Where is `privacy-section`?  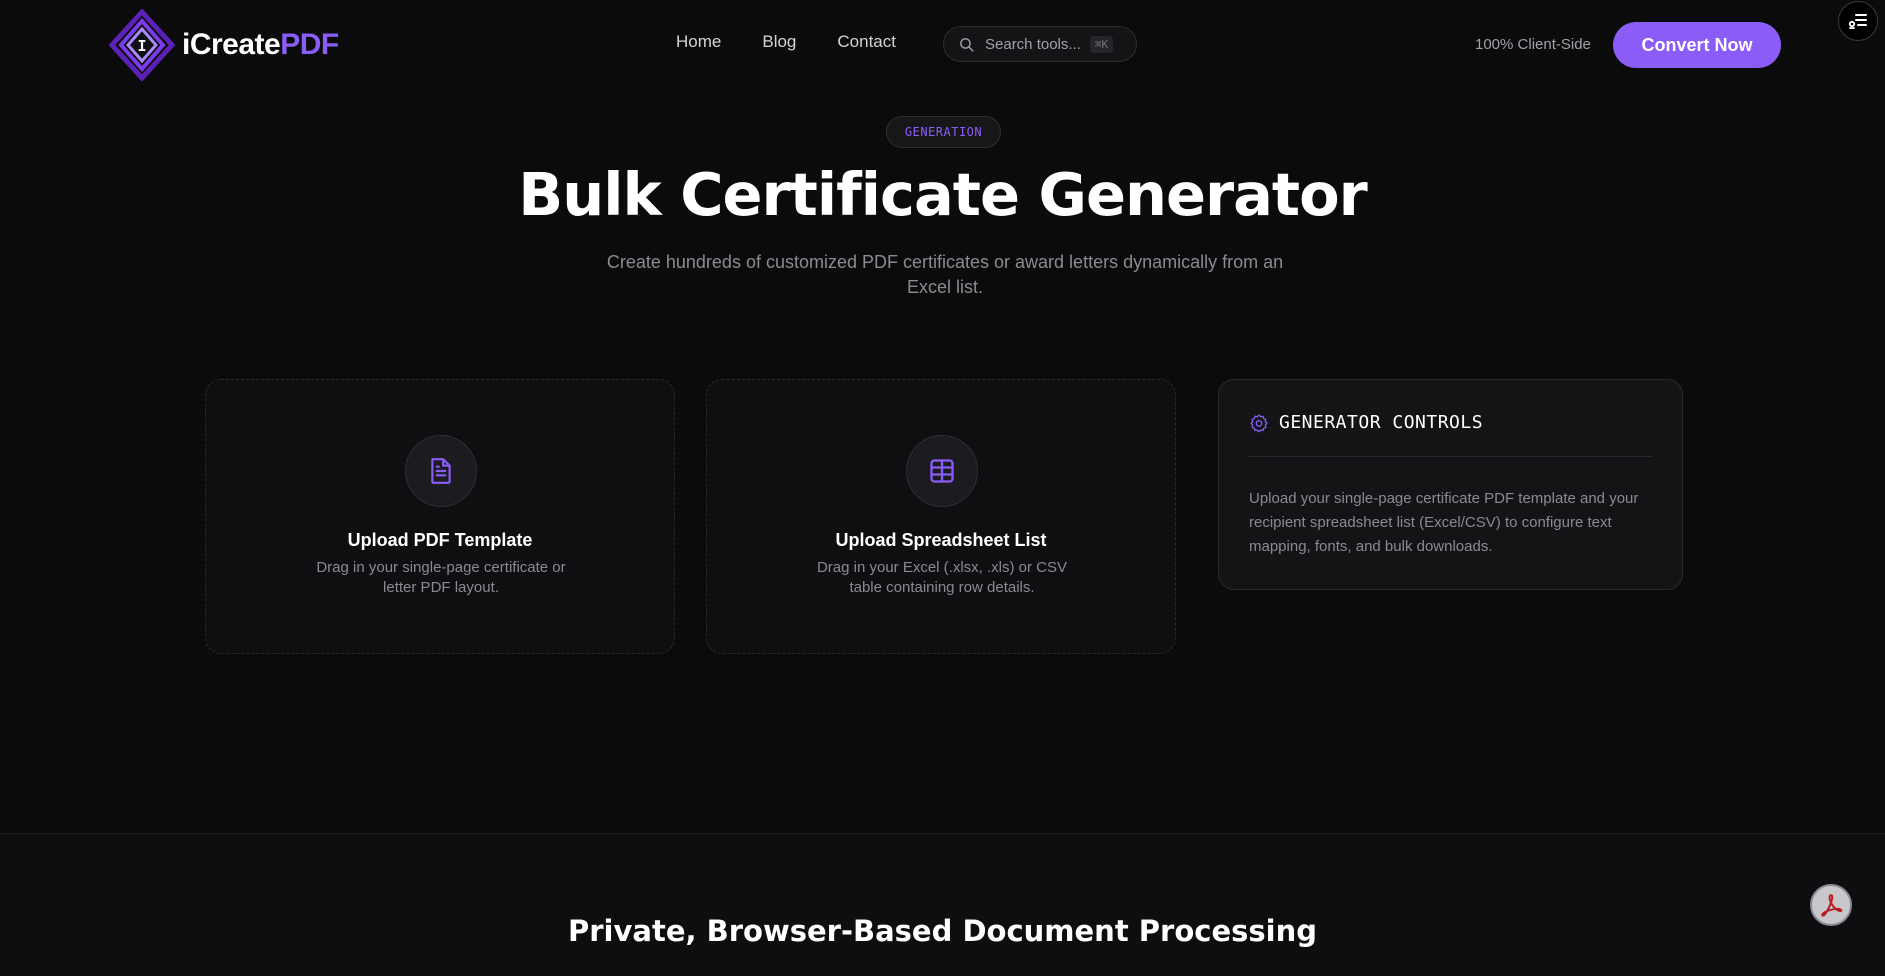 privacy-section is located at coordinates (942, 905).